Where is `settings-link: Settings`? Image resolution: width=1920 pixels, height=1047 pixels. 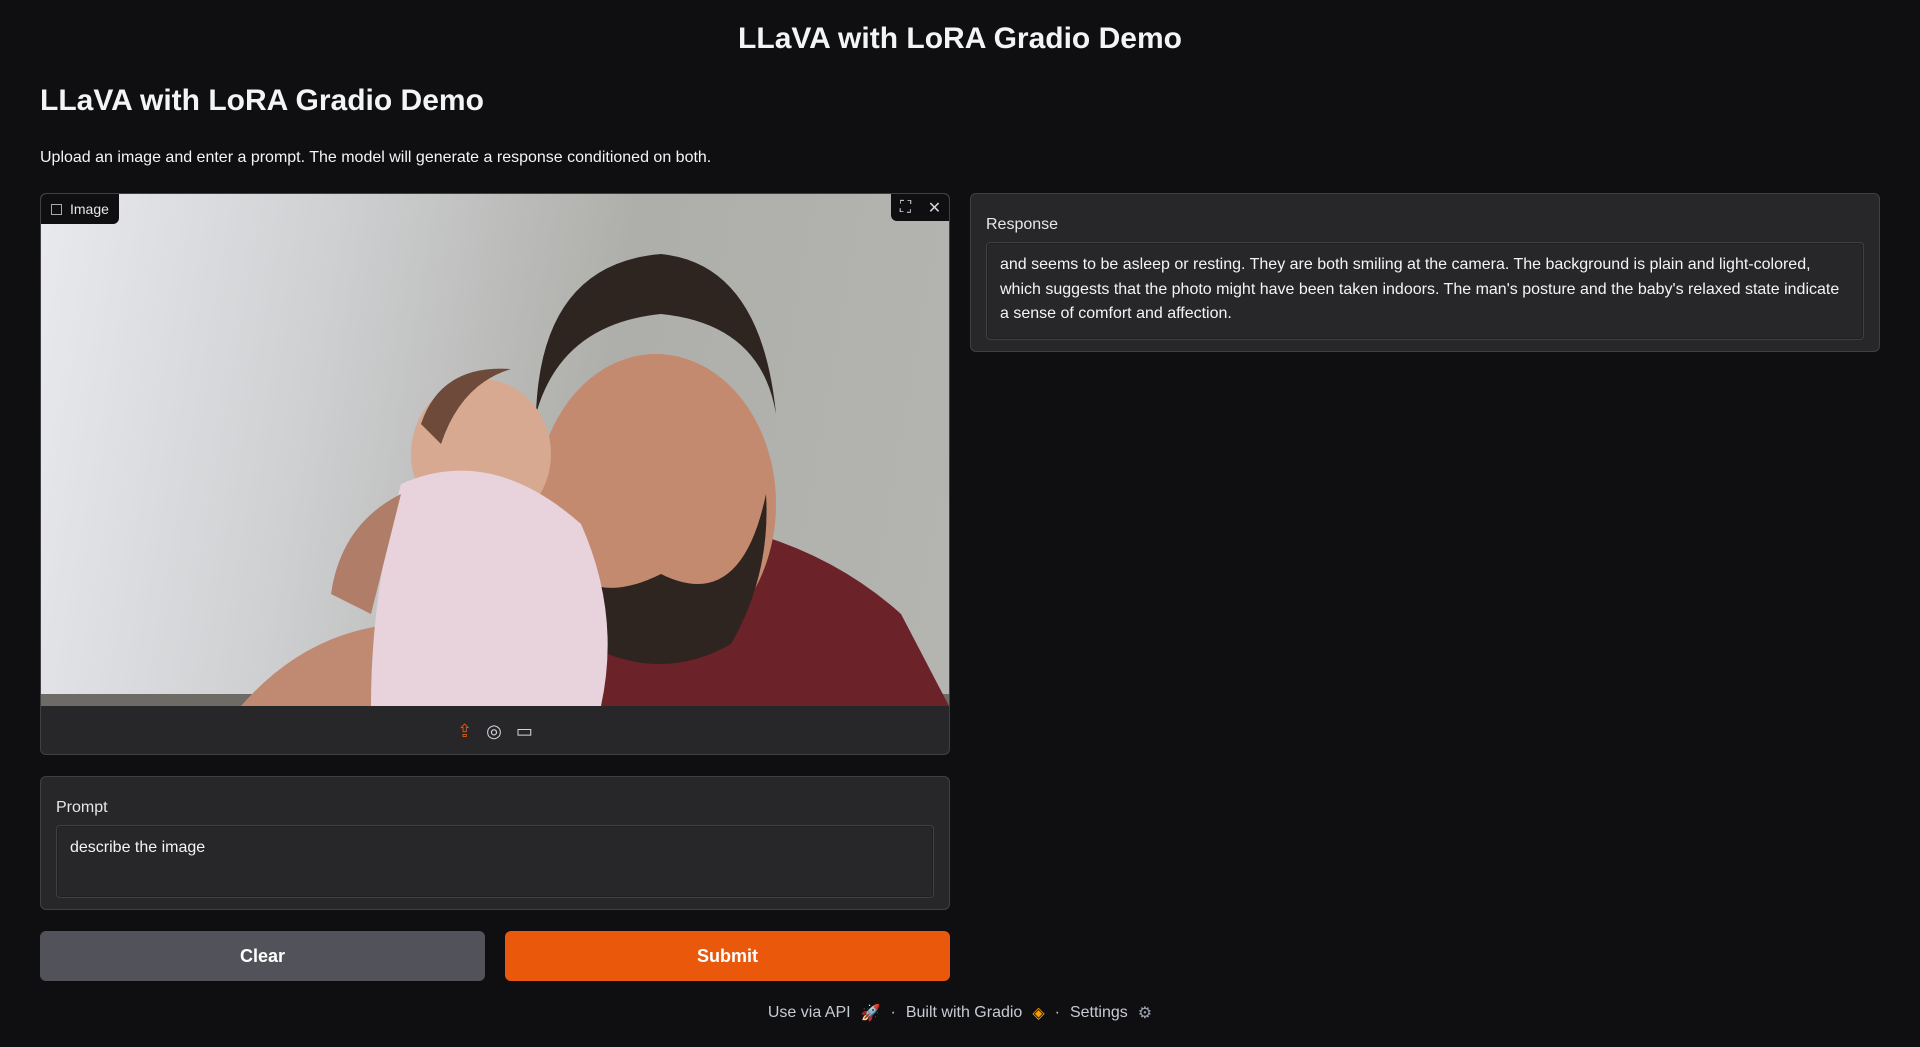 settings-link: Settings is located at coordinates (1099, 1013).